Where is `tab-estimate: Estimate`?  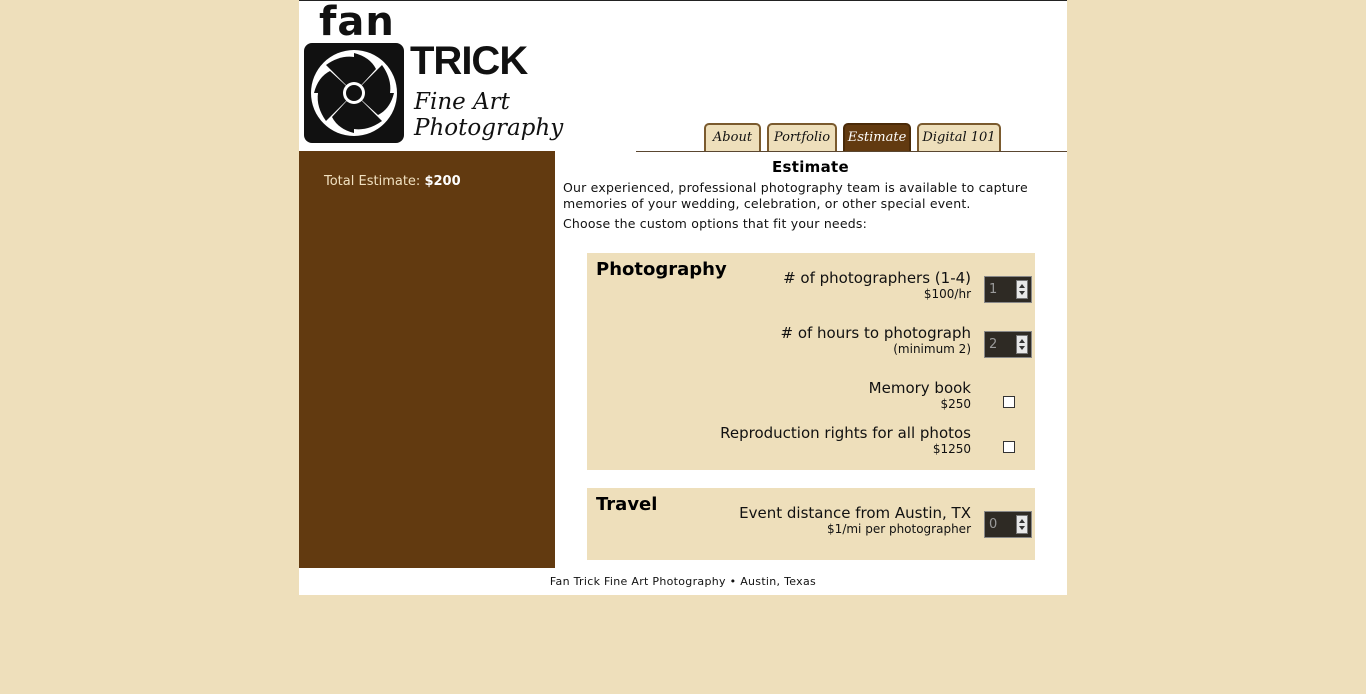
tab-estimate: Estimate is located at coordinates (877, 137).